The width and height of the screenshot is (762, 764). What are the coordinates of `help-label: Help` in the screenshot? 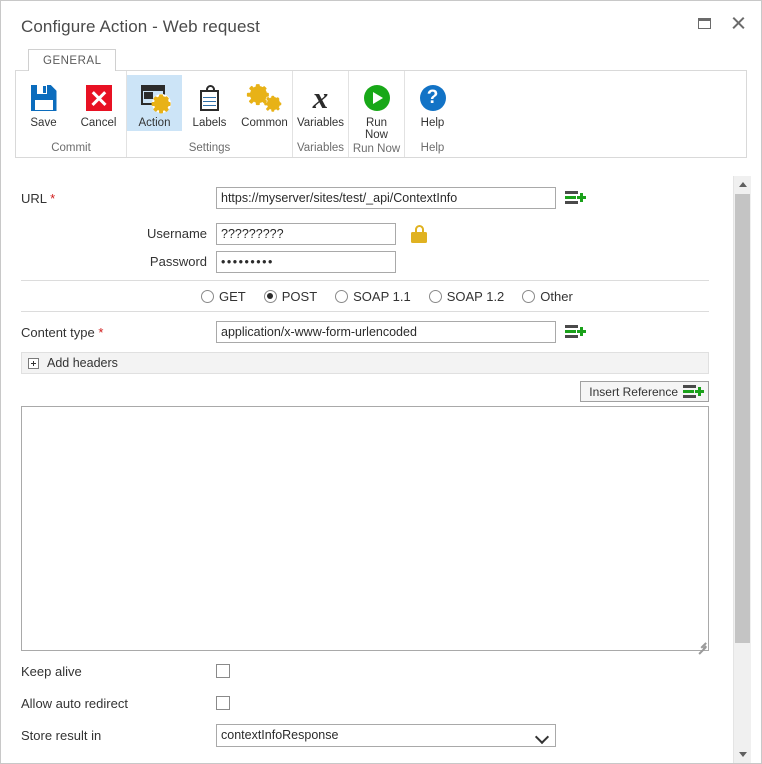 It's located at (432, 123).